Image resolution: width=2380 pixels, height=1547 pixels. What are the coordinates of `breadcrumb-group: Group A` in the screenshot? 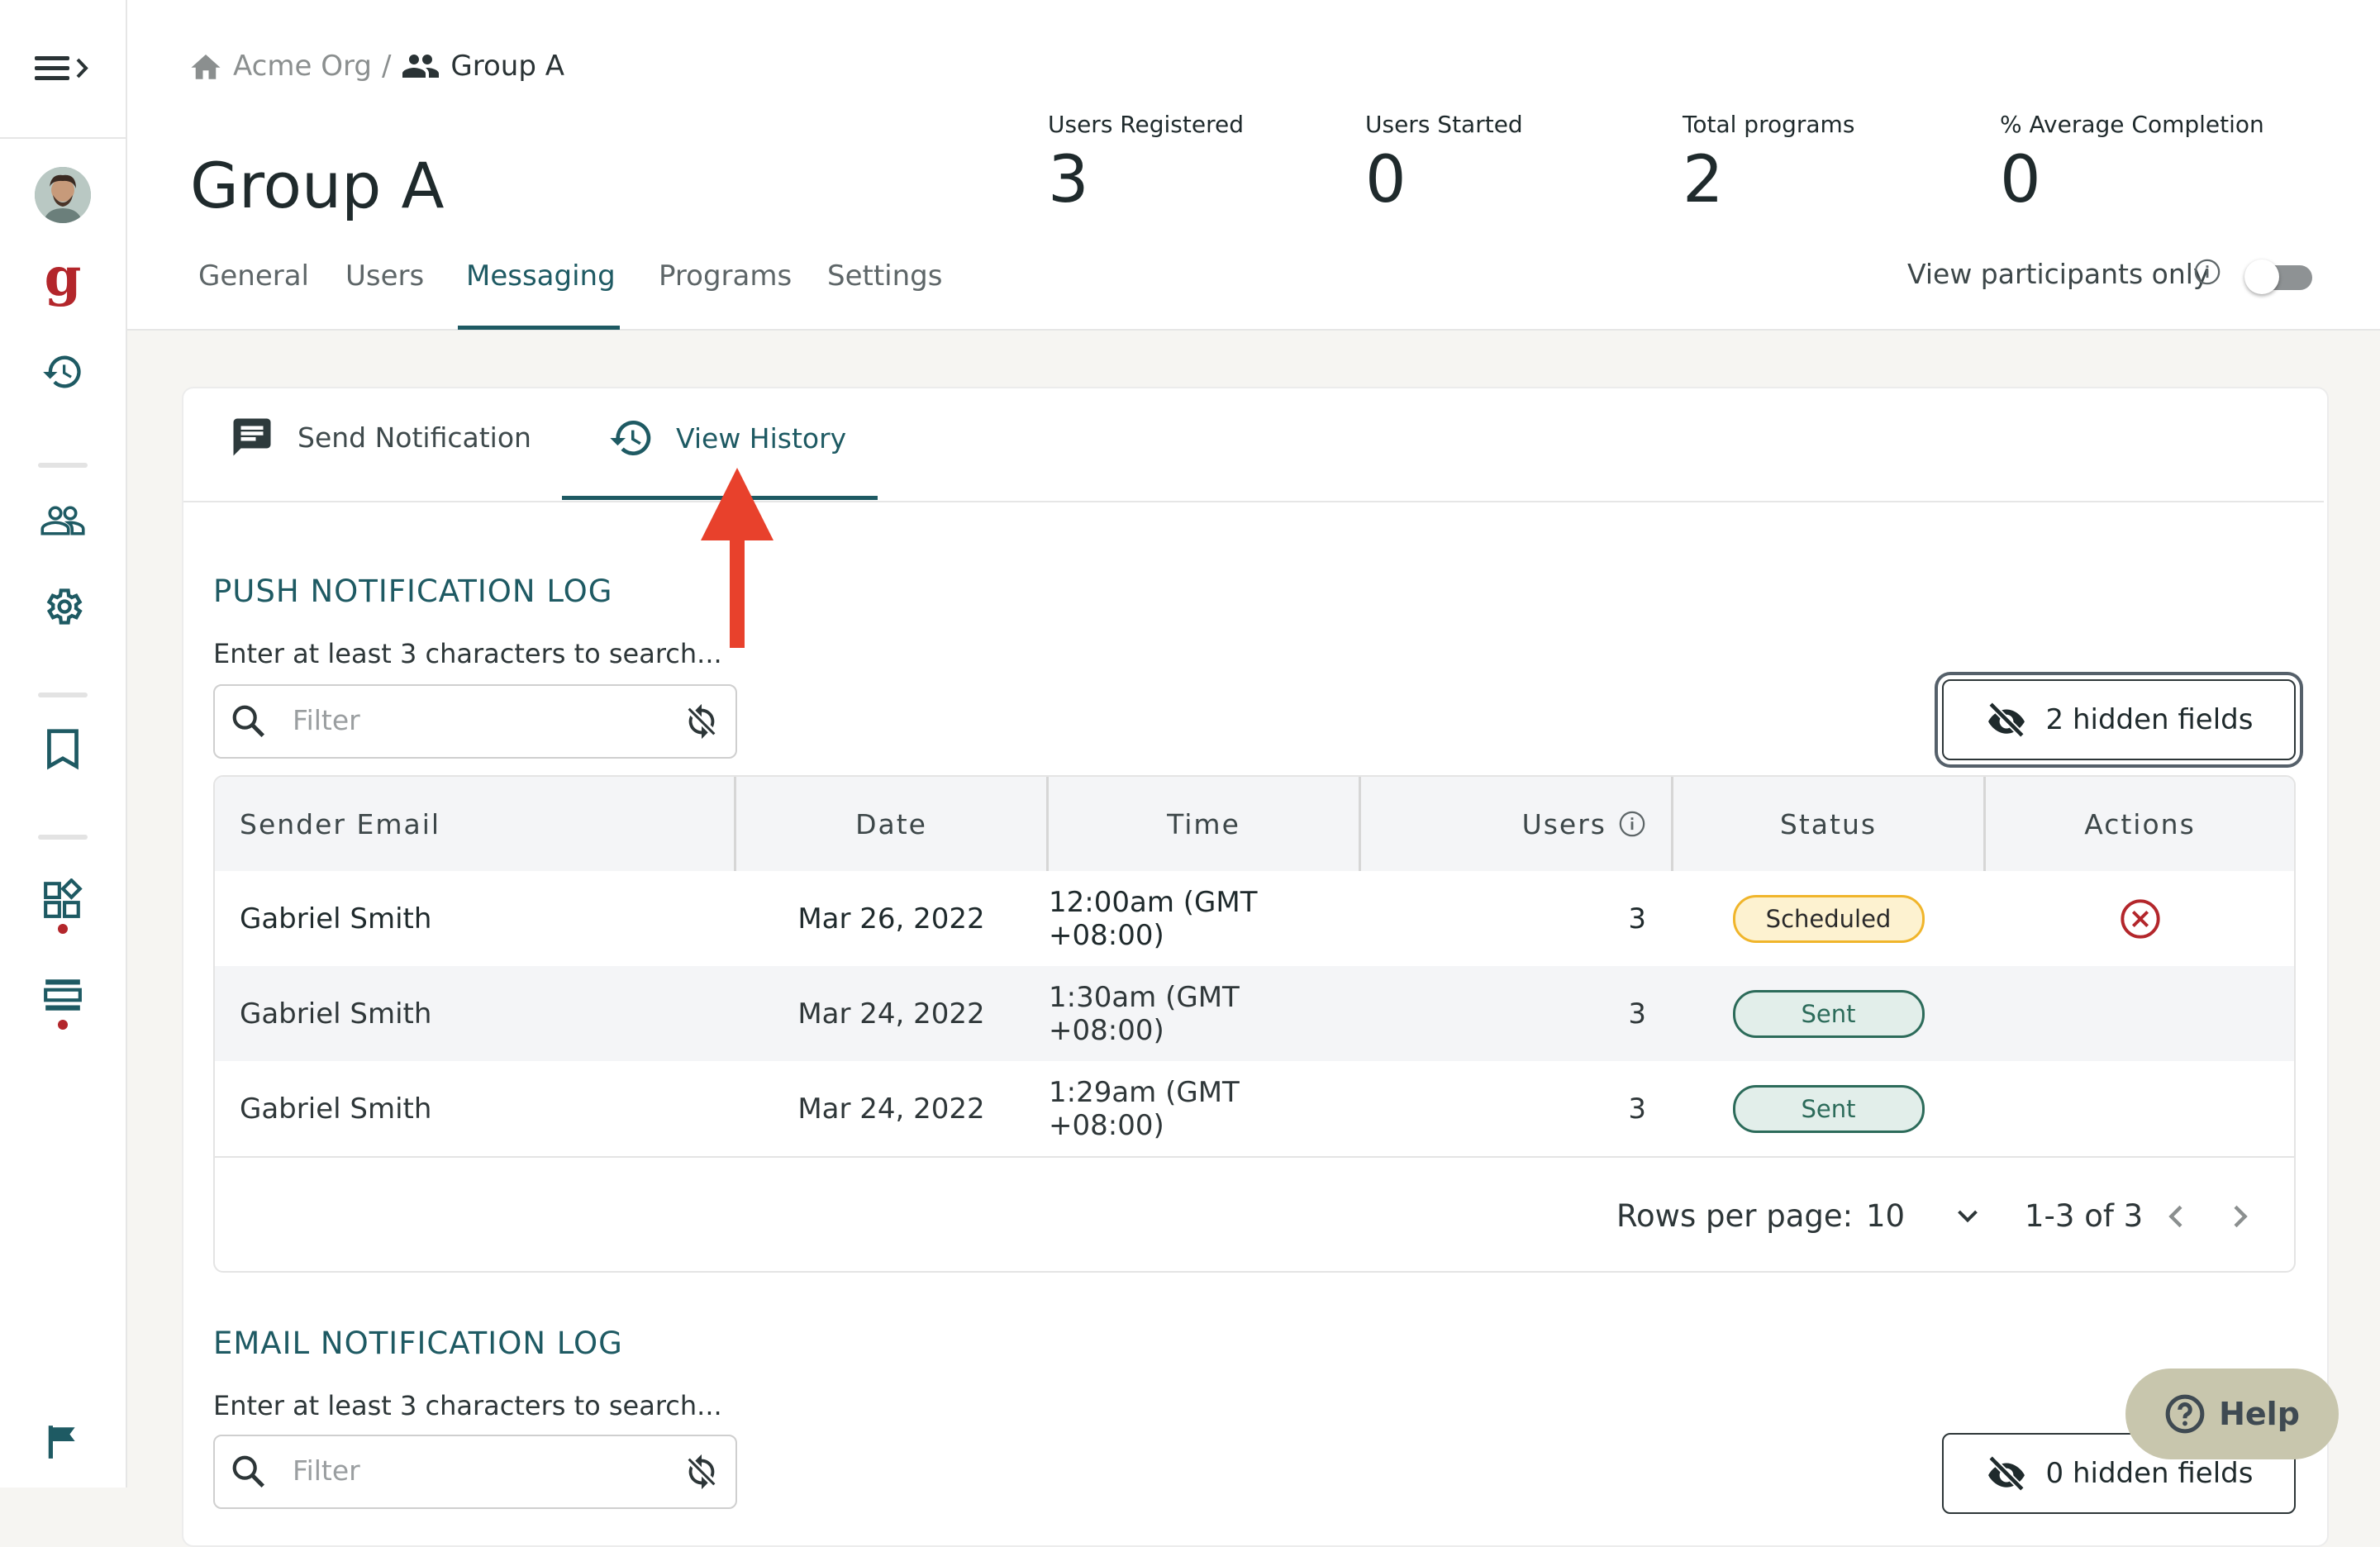 It's located at (507, 66).